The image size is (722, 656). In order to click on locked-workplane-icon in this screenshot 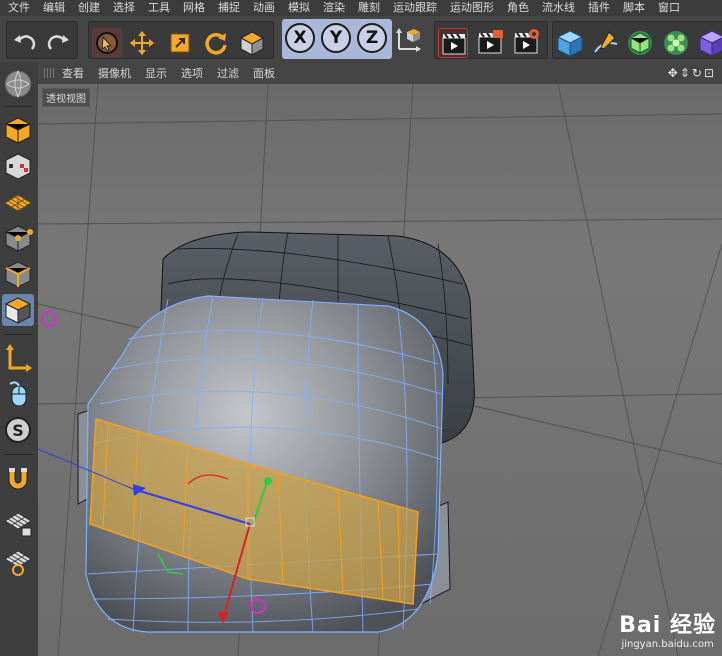, I will do `click(18, 522)`.